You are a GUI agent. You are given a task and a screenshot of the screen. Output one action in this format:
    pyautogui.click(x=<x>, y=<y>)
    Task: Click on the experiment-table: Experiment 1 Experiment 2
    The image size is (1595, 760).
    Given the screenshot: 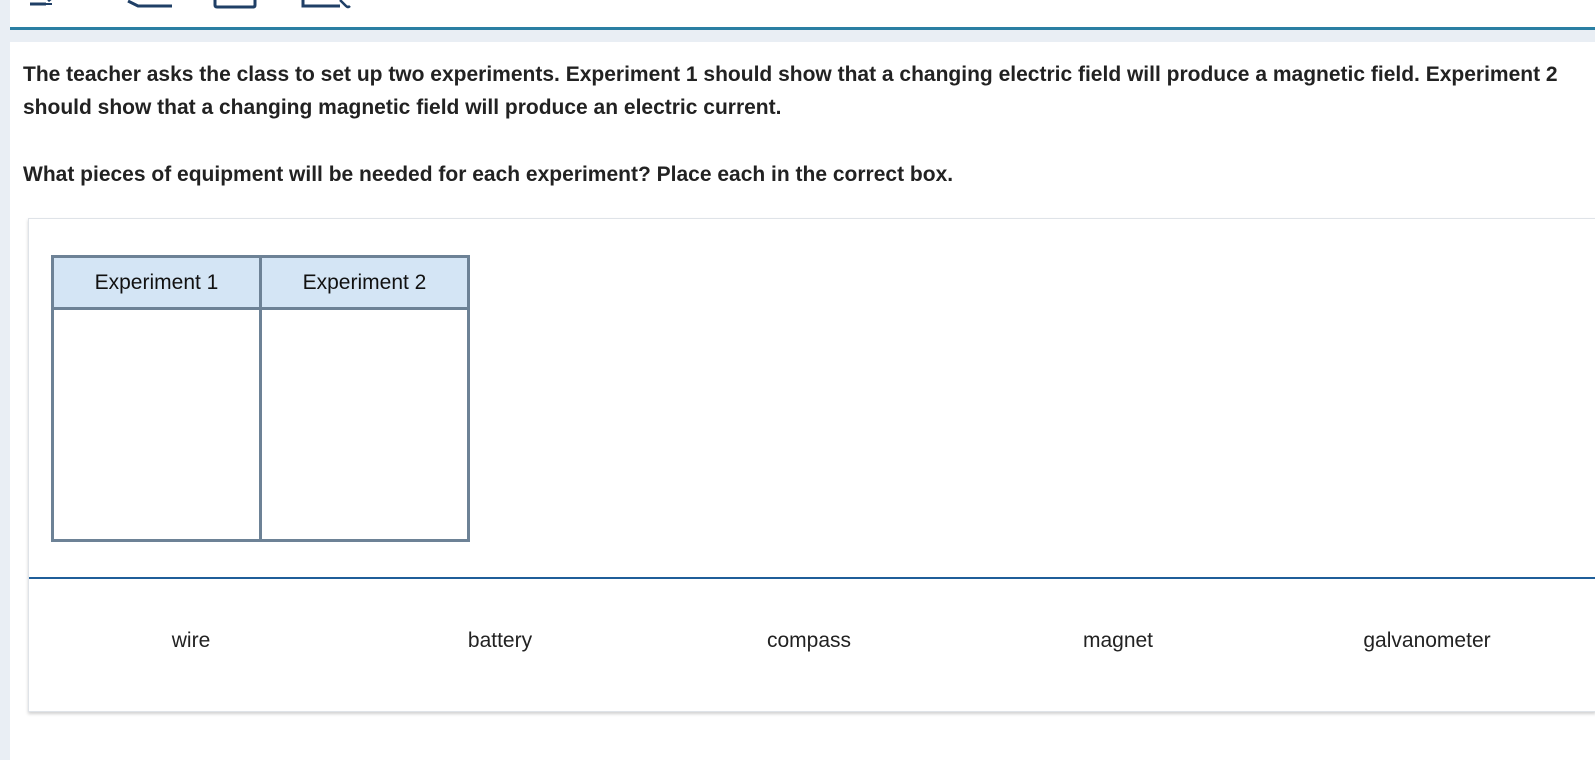 What is the action you would take?
    pyautogui.click(x=260, y=398)
    